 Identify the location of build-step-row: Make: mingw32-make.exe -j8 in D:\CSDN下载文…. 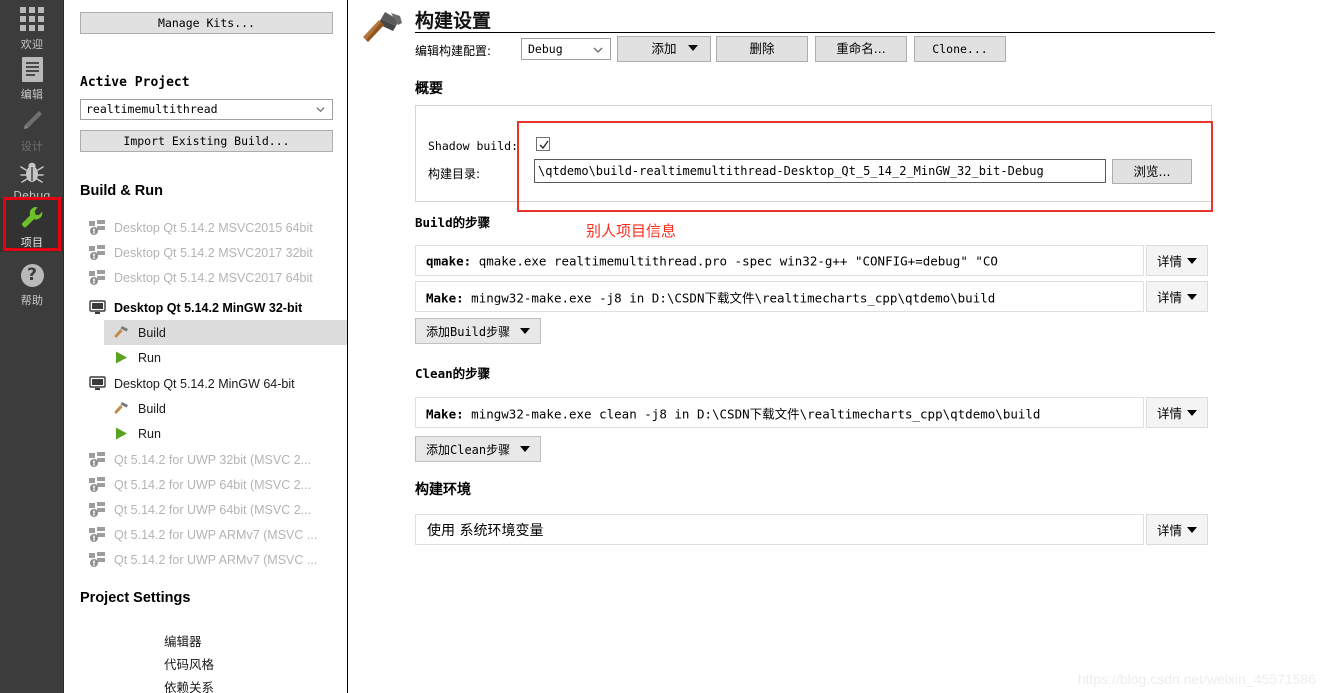
(779, 296).